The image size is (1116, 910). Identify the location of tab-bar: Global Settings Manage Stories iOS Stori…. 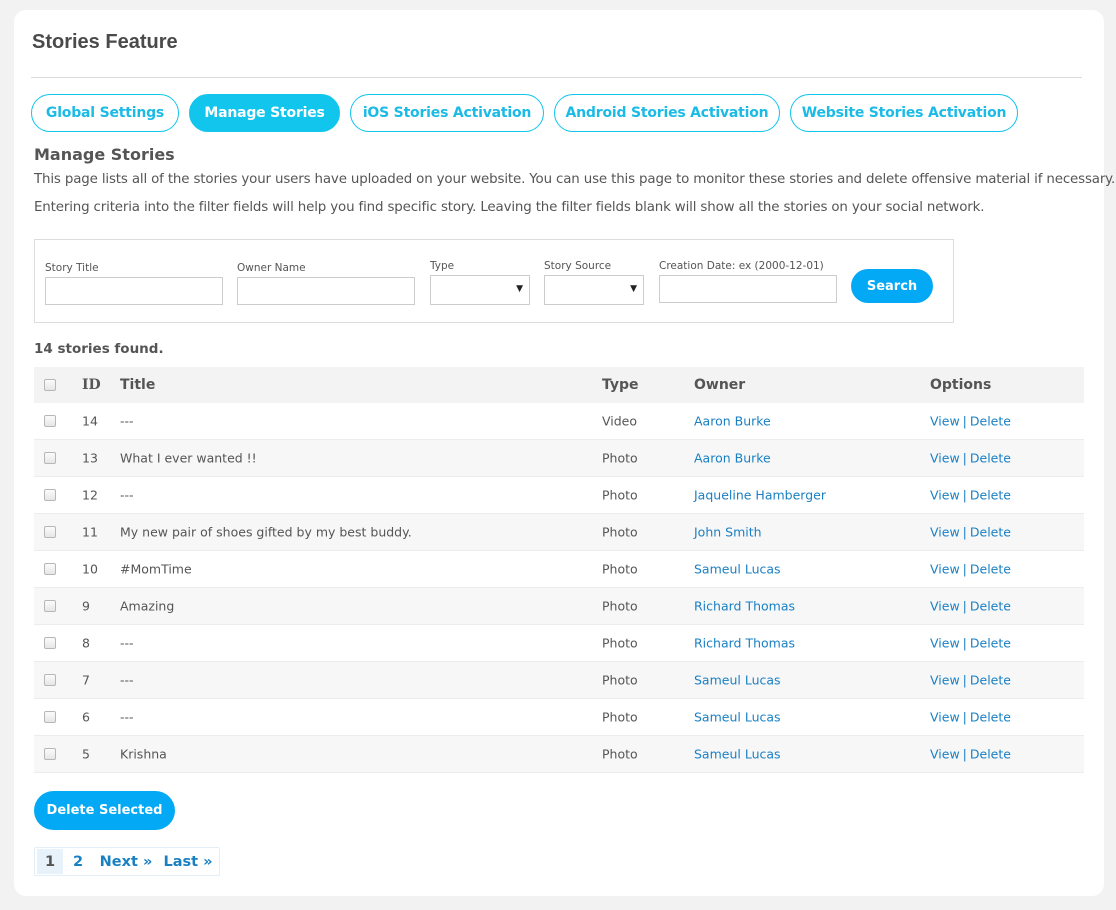
(529, 113).